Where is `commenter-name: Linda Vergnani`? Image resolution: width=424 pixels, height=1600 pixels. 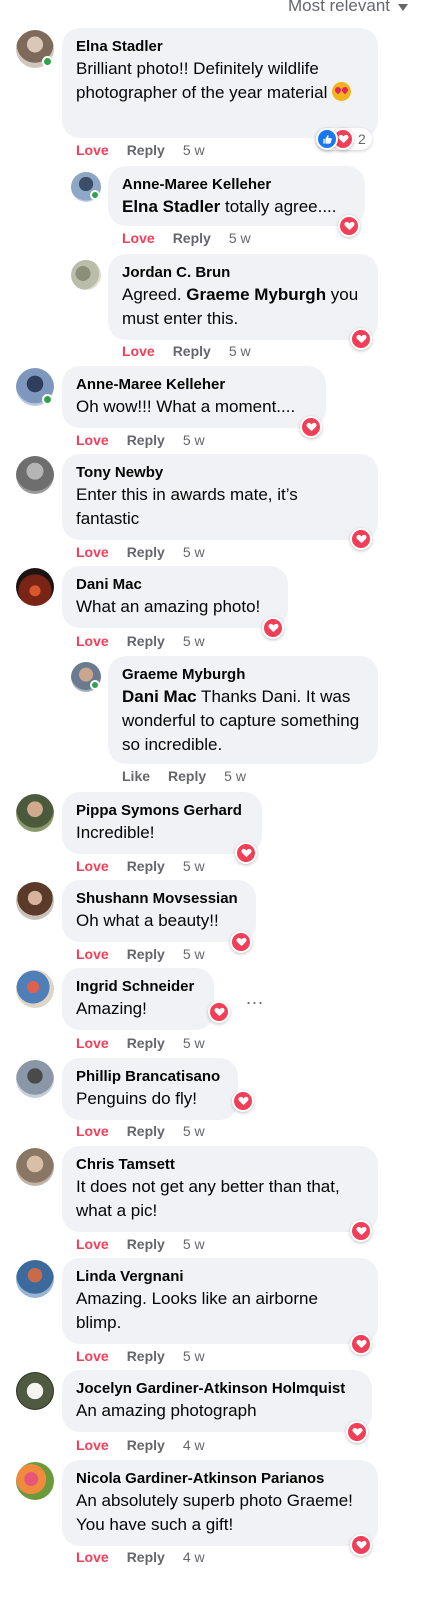 commenter-name: Linda Vergnani is located at coordinates (220, 1277).